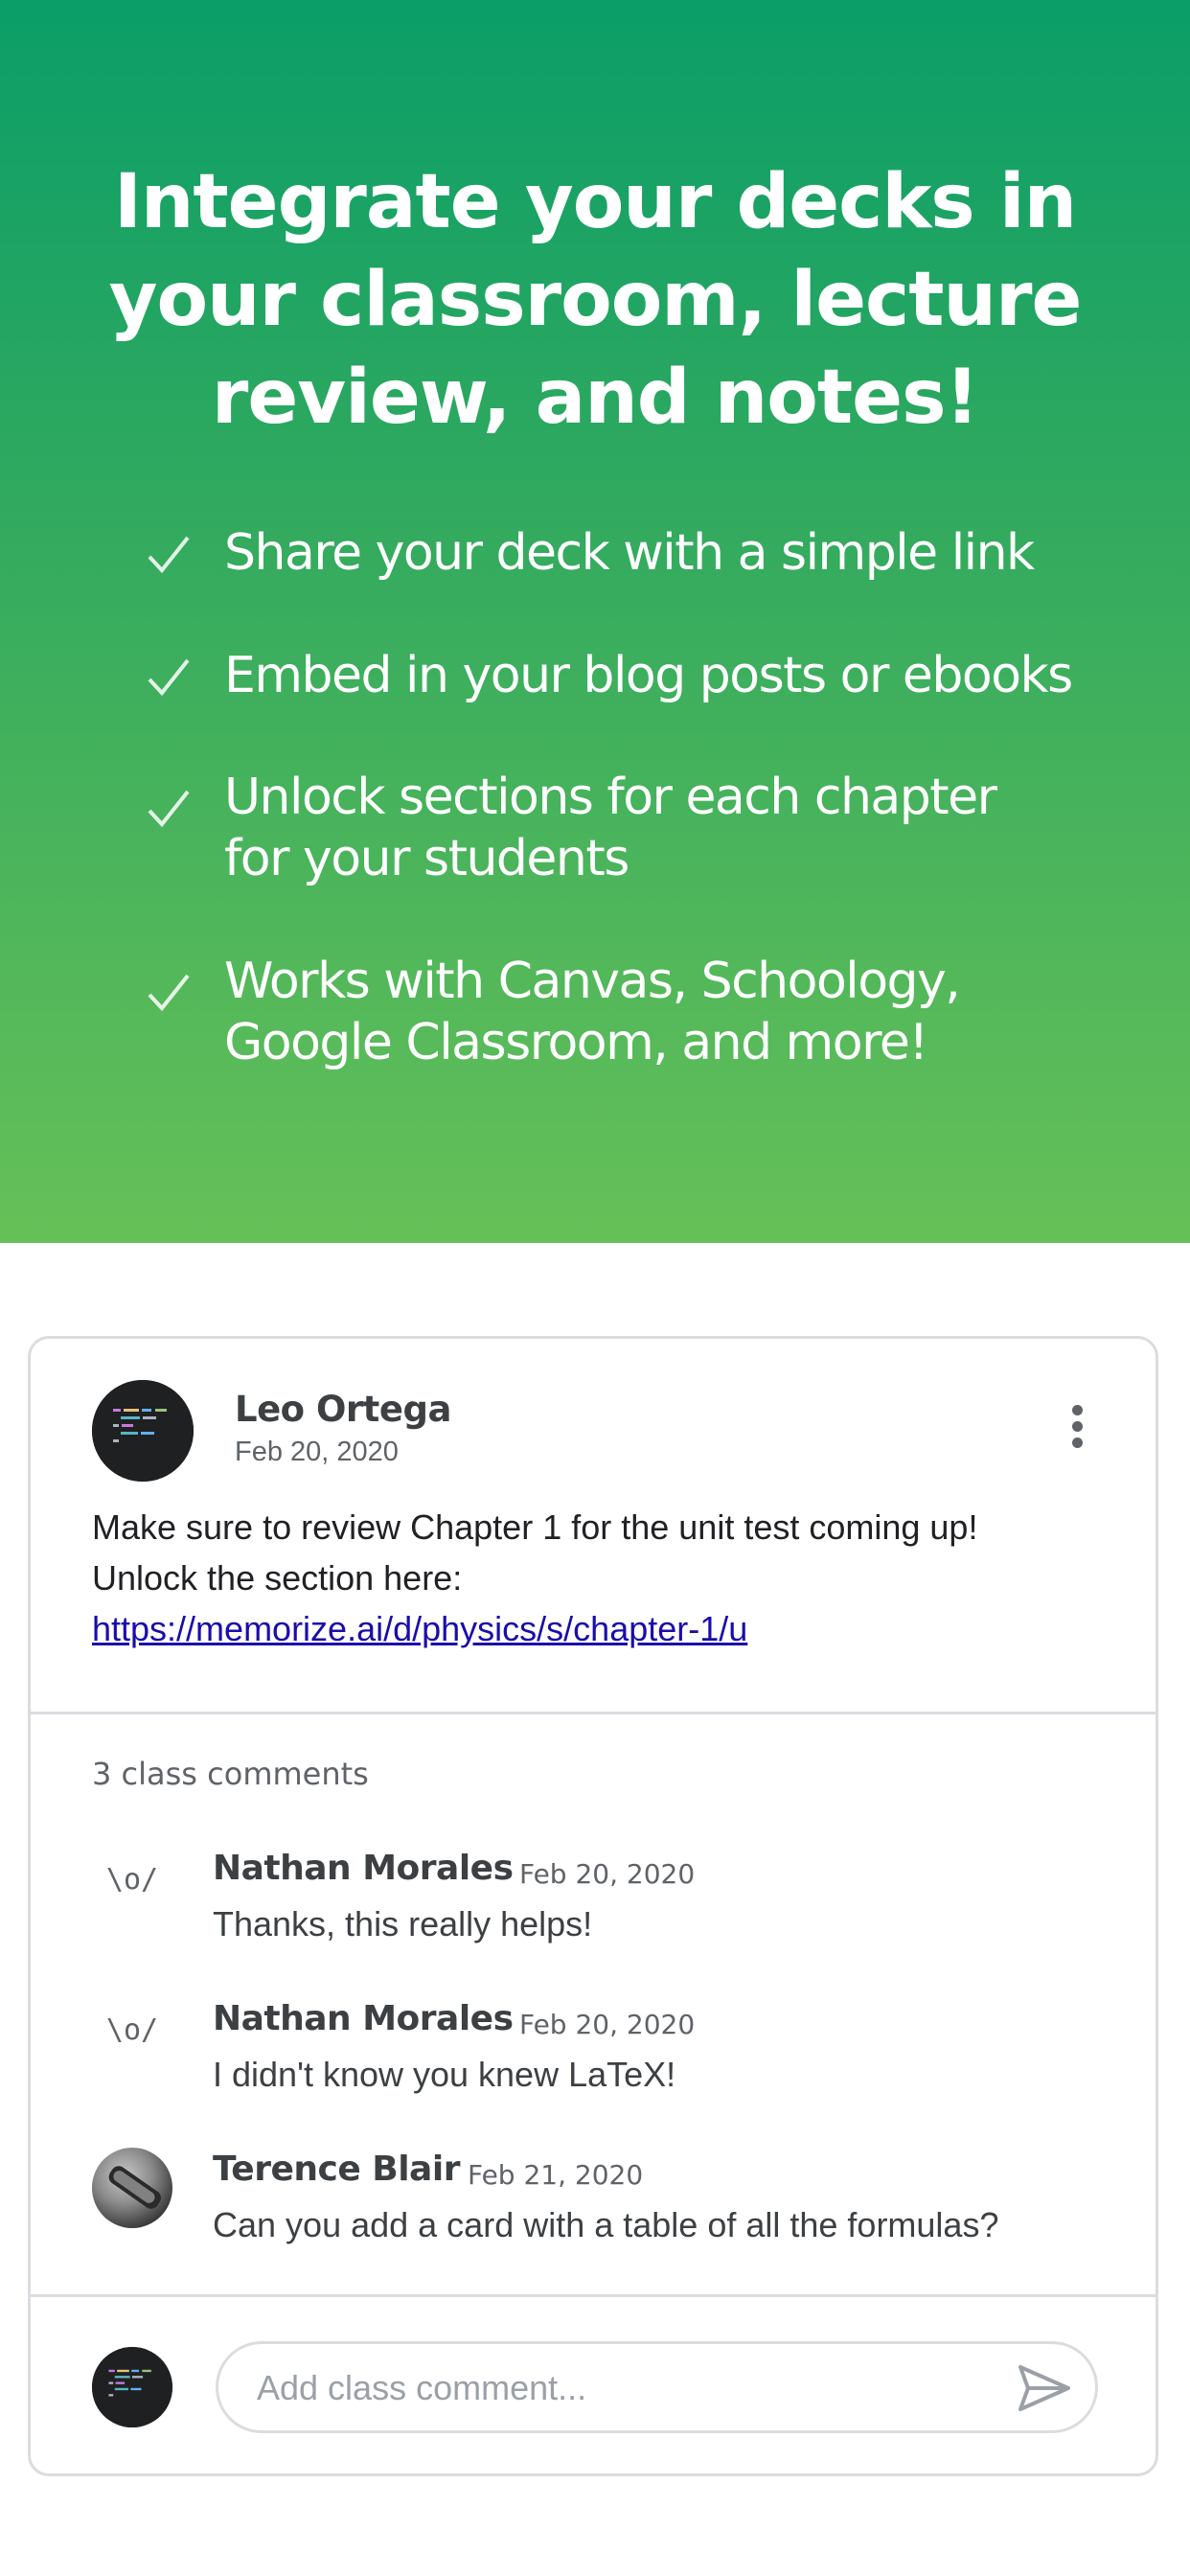 The width and height of the screenshot is (1190, 2576). Describe the element at coordinates (610, 797) in the screenshot. I see `feature-text: Unlock sections for each chapter` at that location.